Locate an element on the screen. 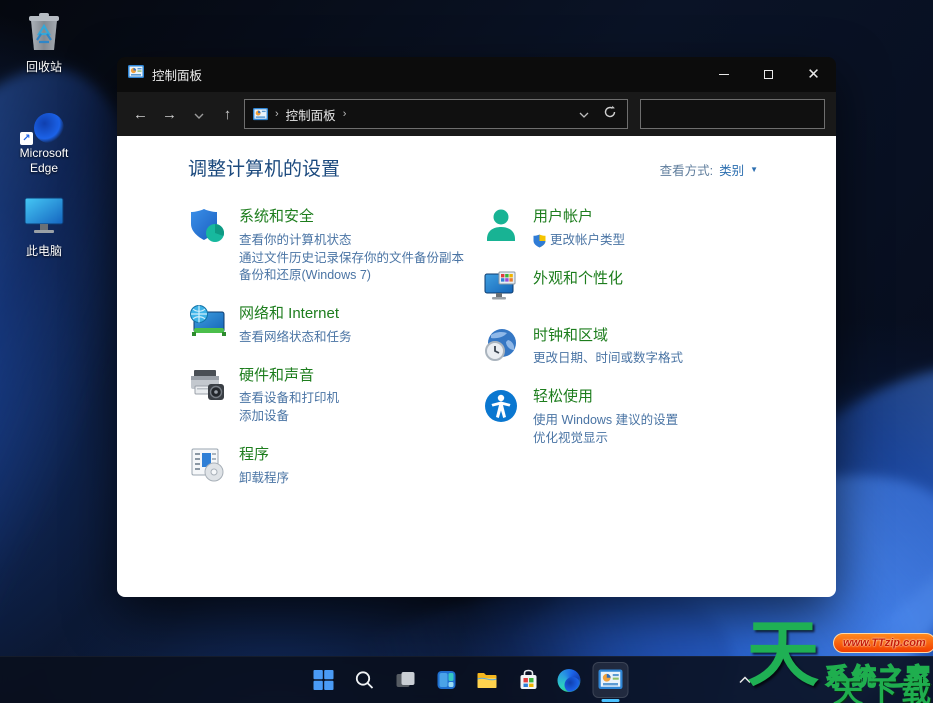 This screenshot has height=703, width=933. start-button is located at coordinates (323, 680).